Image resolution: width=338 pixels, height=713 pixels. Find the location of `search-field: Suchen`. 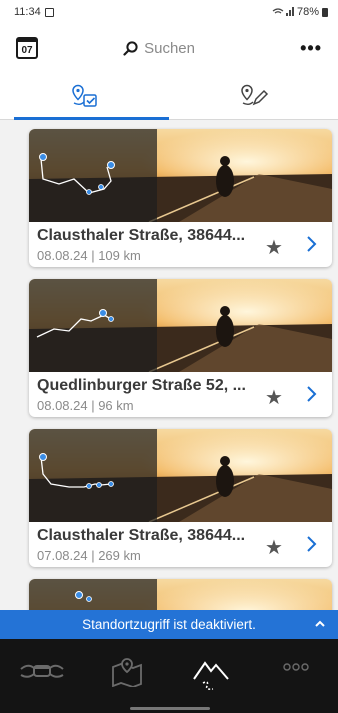

search-field: Suchen is located at coordinates (159, 48).